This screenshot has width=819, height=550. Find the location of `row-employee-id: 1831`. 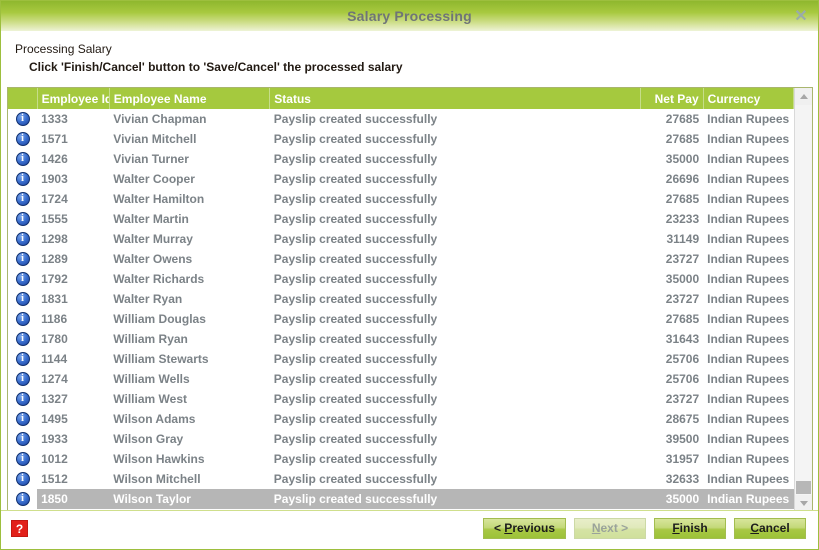

row-employee-id: 1831 is located at coordinates (54, 299).